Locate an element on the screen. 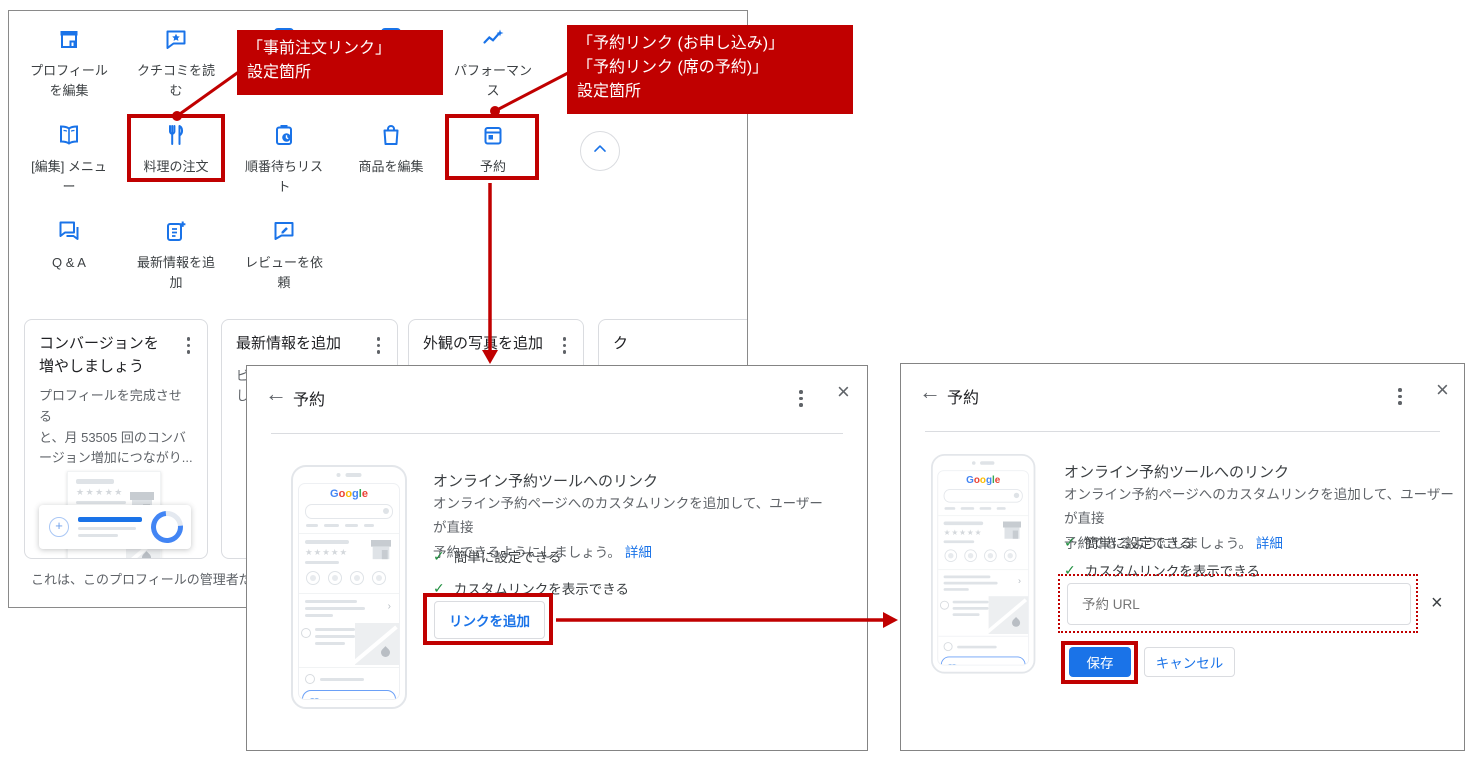  action-label: 商品を編集 is located at coordinates (391, 166).